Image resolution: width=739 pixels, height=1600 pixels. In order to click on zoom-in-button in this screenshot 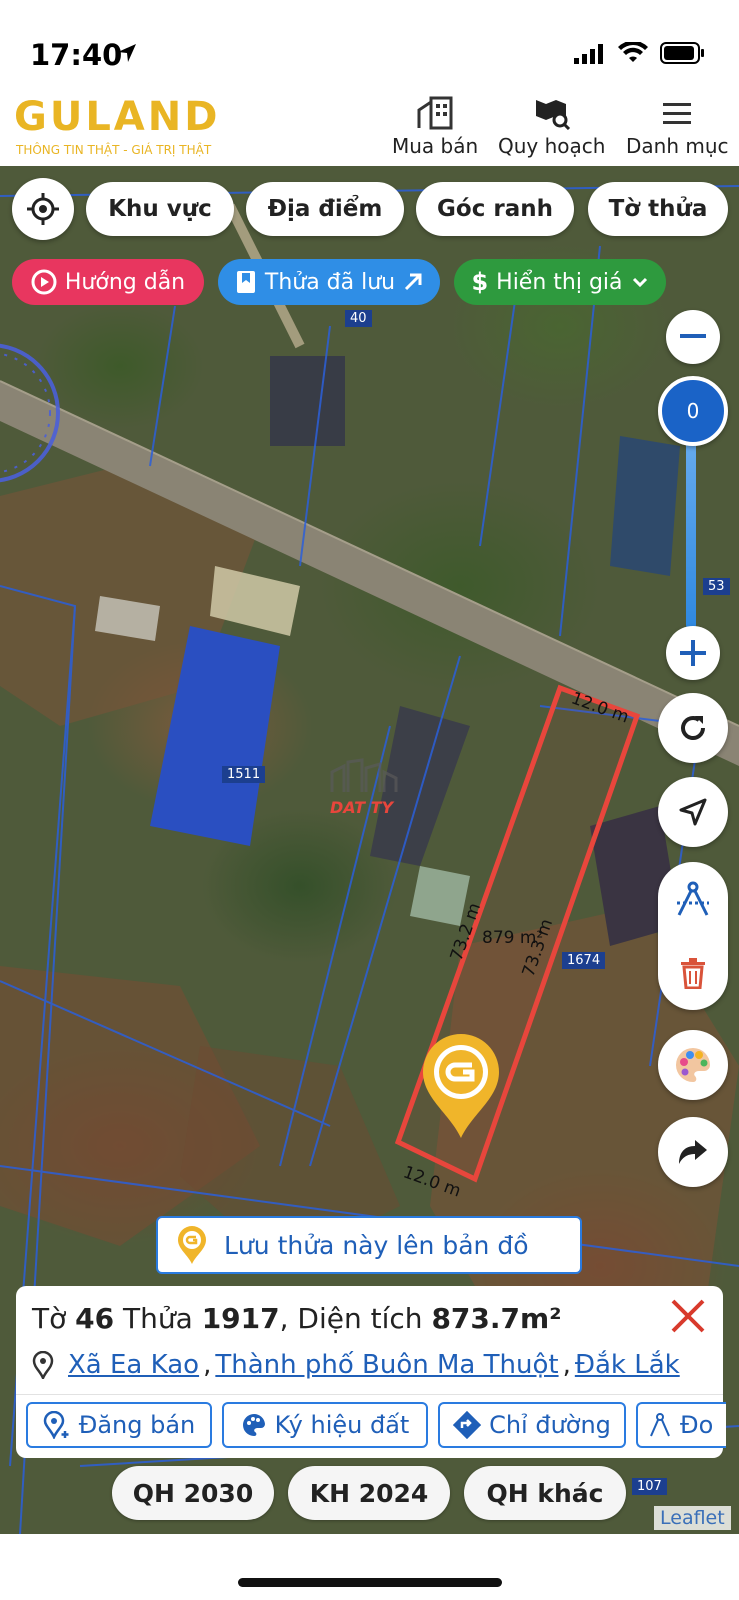, I will do `click(693, 653)`.